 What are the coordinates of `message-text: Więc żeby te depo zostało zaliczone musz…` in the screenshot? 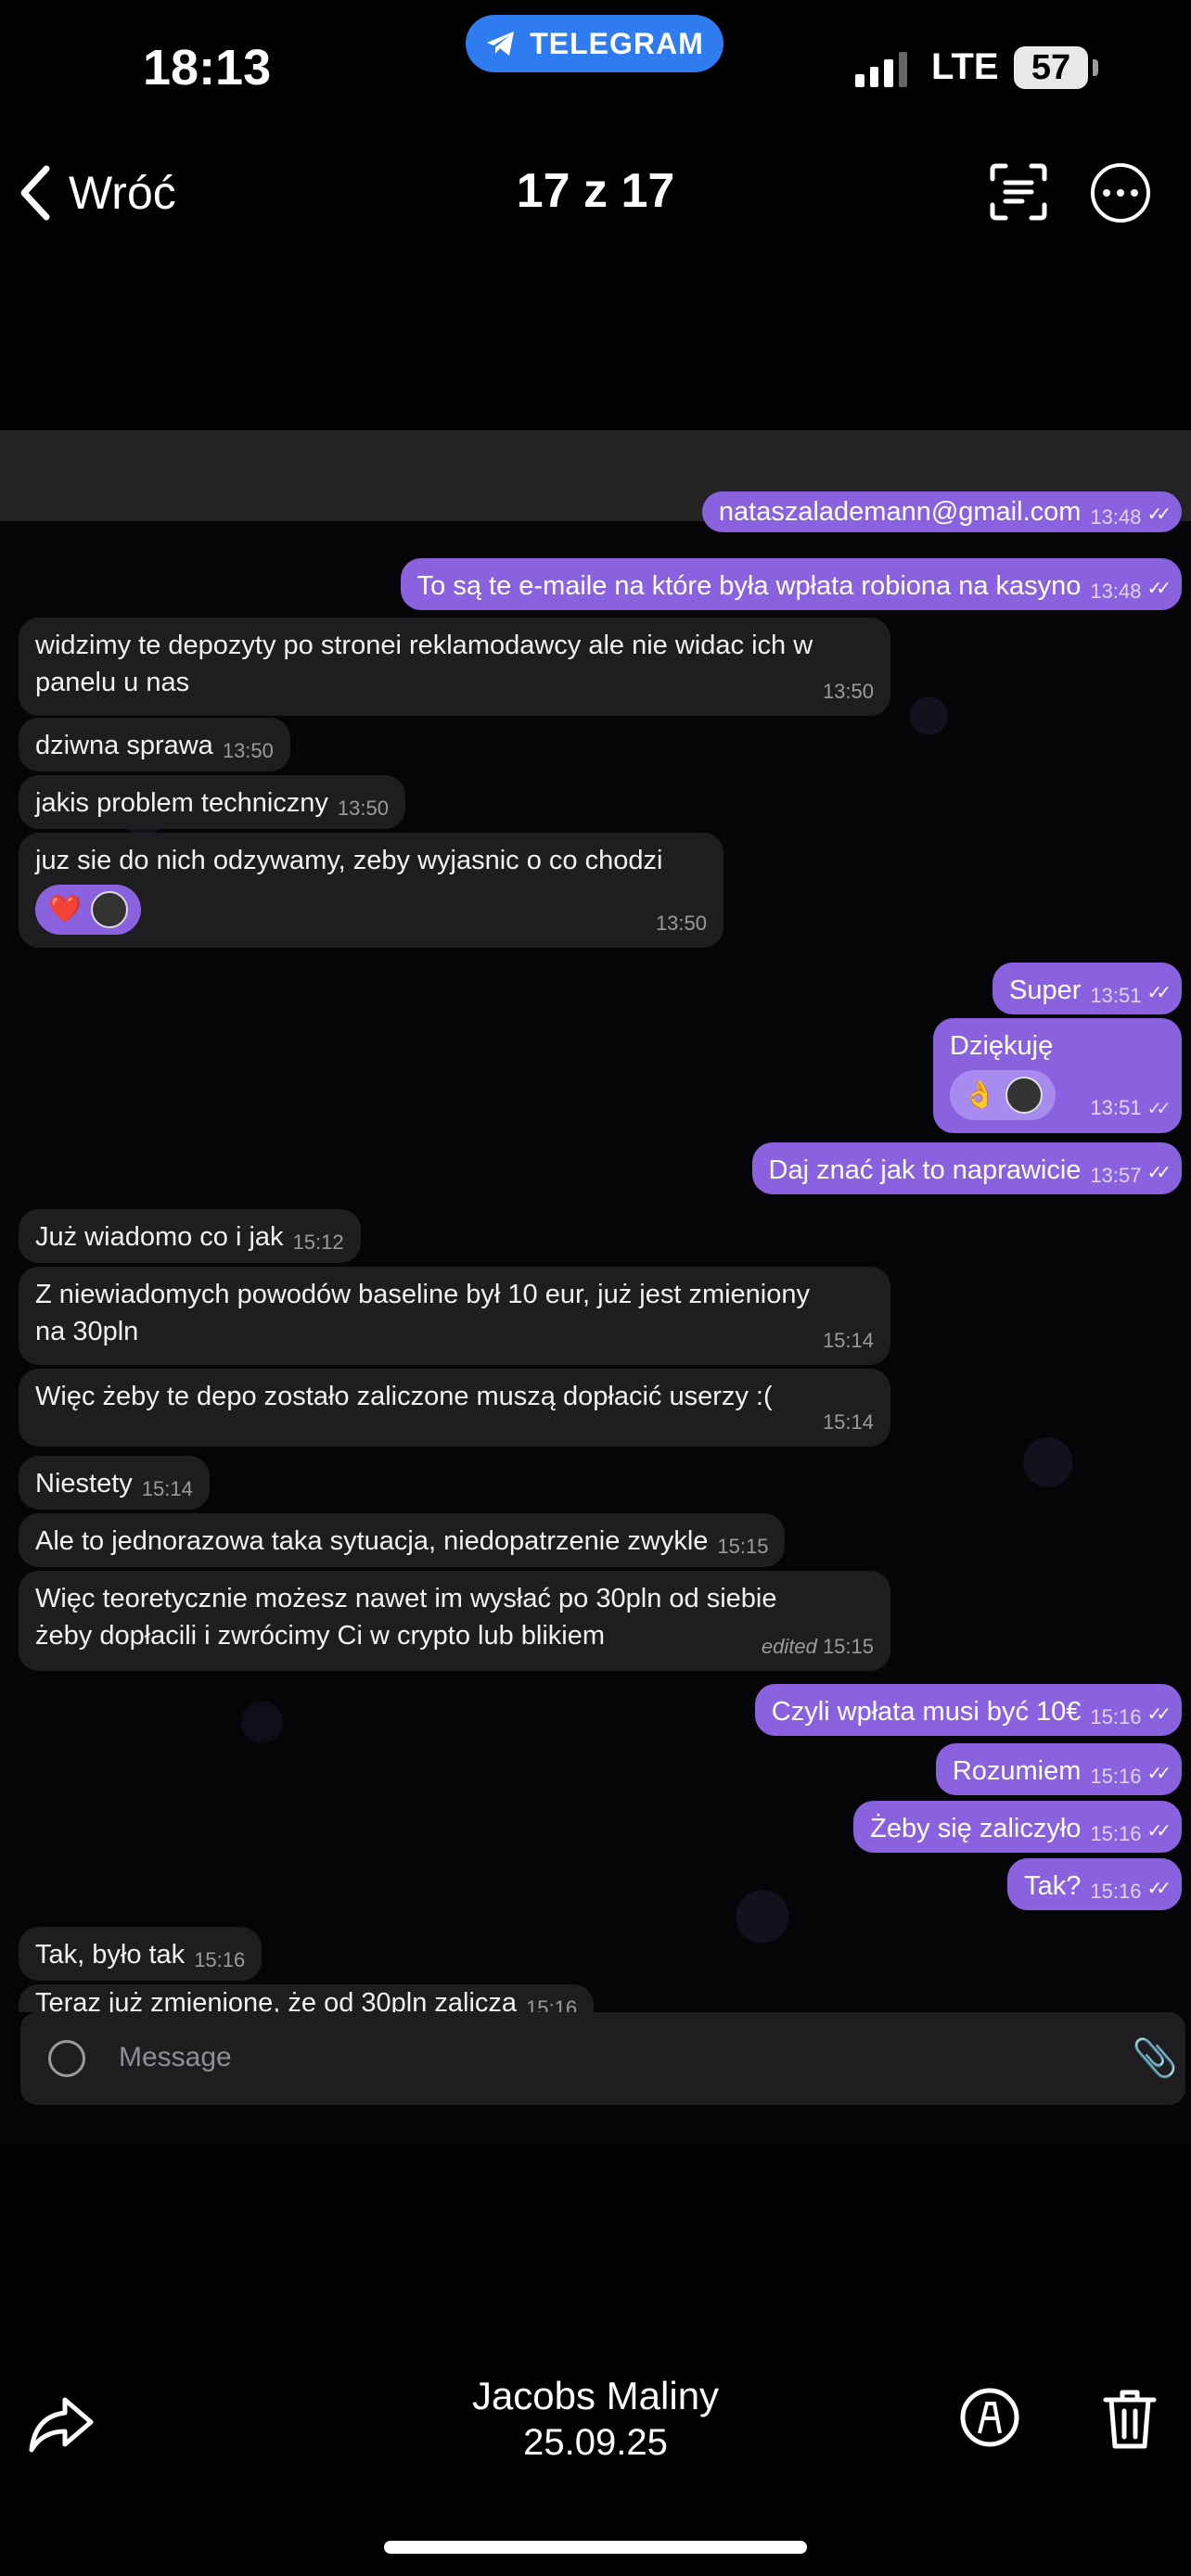 It's located at (404, 1397).